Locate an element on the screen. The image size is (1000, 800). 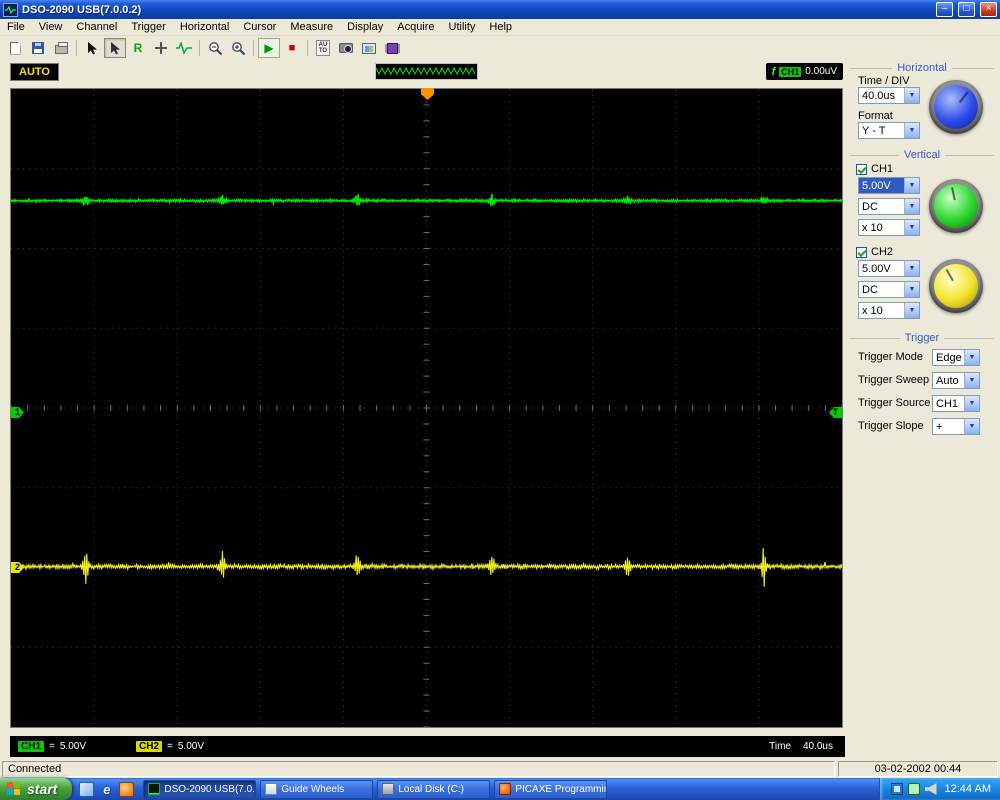
status-datetime: 03-02-2002 00:44 is located at coordinates (918, 769).